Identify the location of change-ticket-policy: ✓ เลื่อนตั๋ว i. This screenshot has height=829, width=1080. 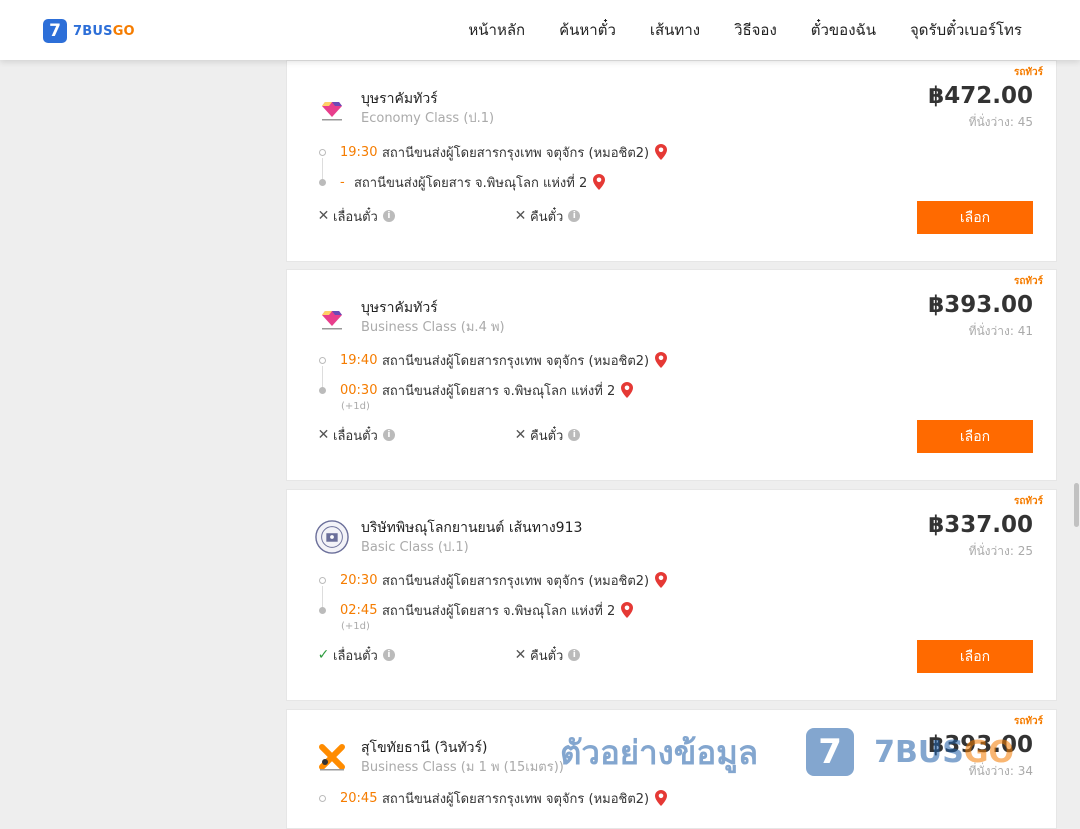
(356, 655).